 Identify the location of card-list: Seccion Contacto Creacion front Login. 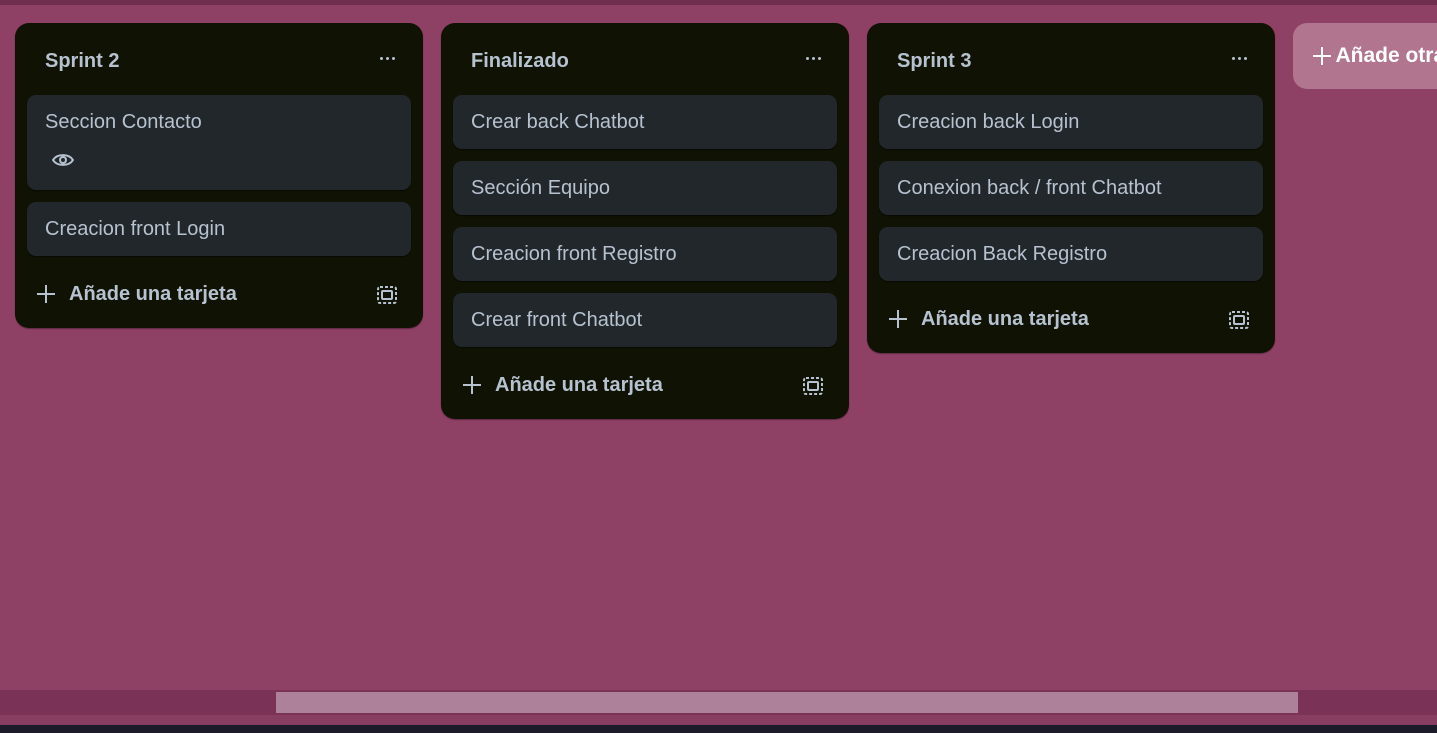
(219, 175).